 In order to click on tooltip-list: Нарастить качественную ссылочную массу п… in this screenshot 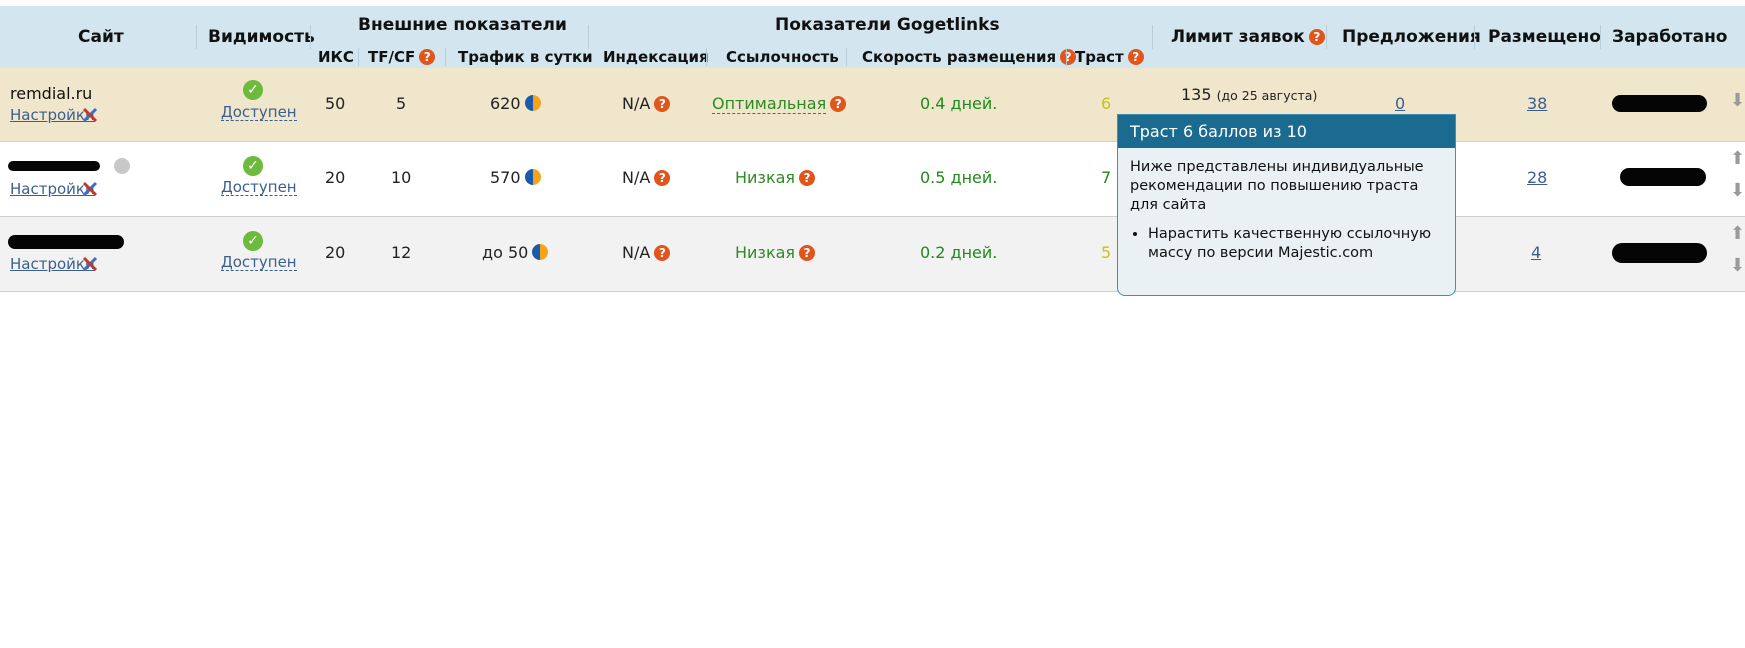, I will do `click(1286, 244)`.